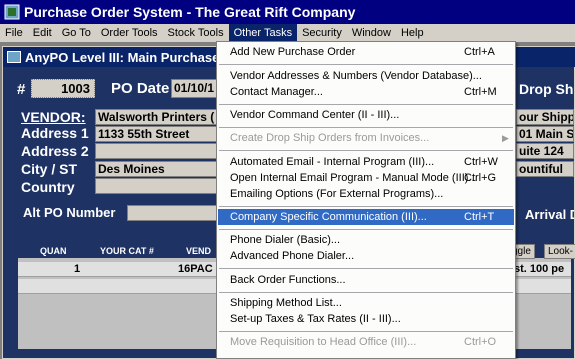 This screenshot has height=359, width=575. What do you see at coordinates (371, 33) in the screenshot?
I see `menu-window: Window` at bounding box center [371, 33].